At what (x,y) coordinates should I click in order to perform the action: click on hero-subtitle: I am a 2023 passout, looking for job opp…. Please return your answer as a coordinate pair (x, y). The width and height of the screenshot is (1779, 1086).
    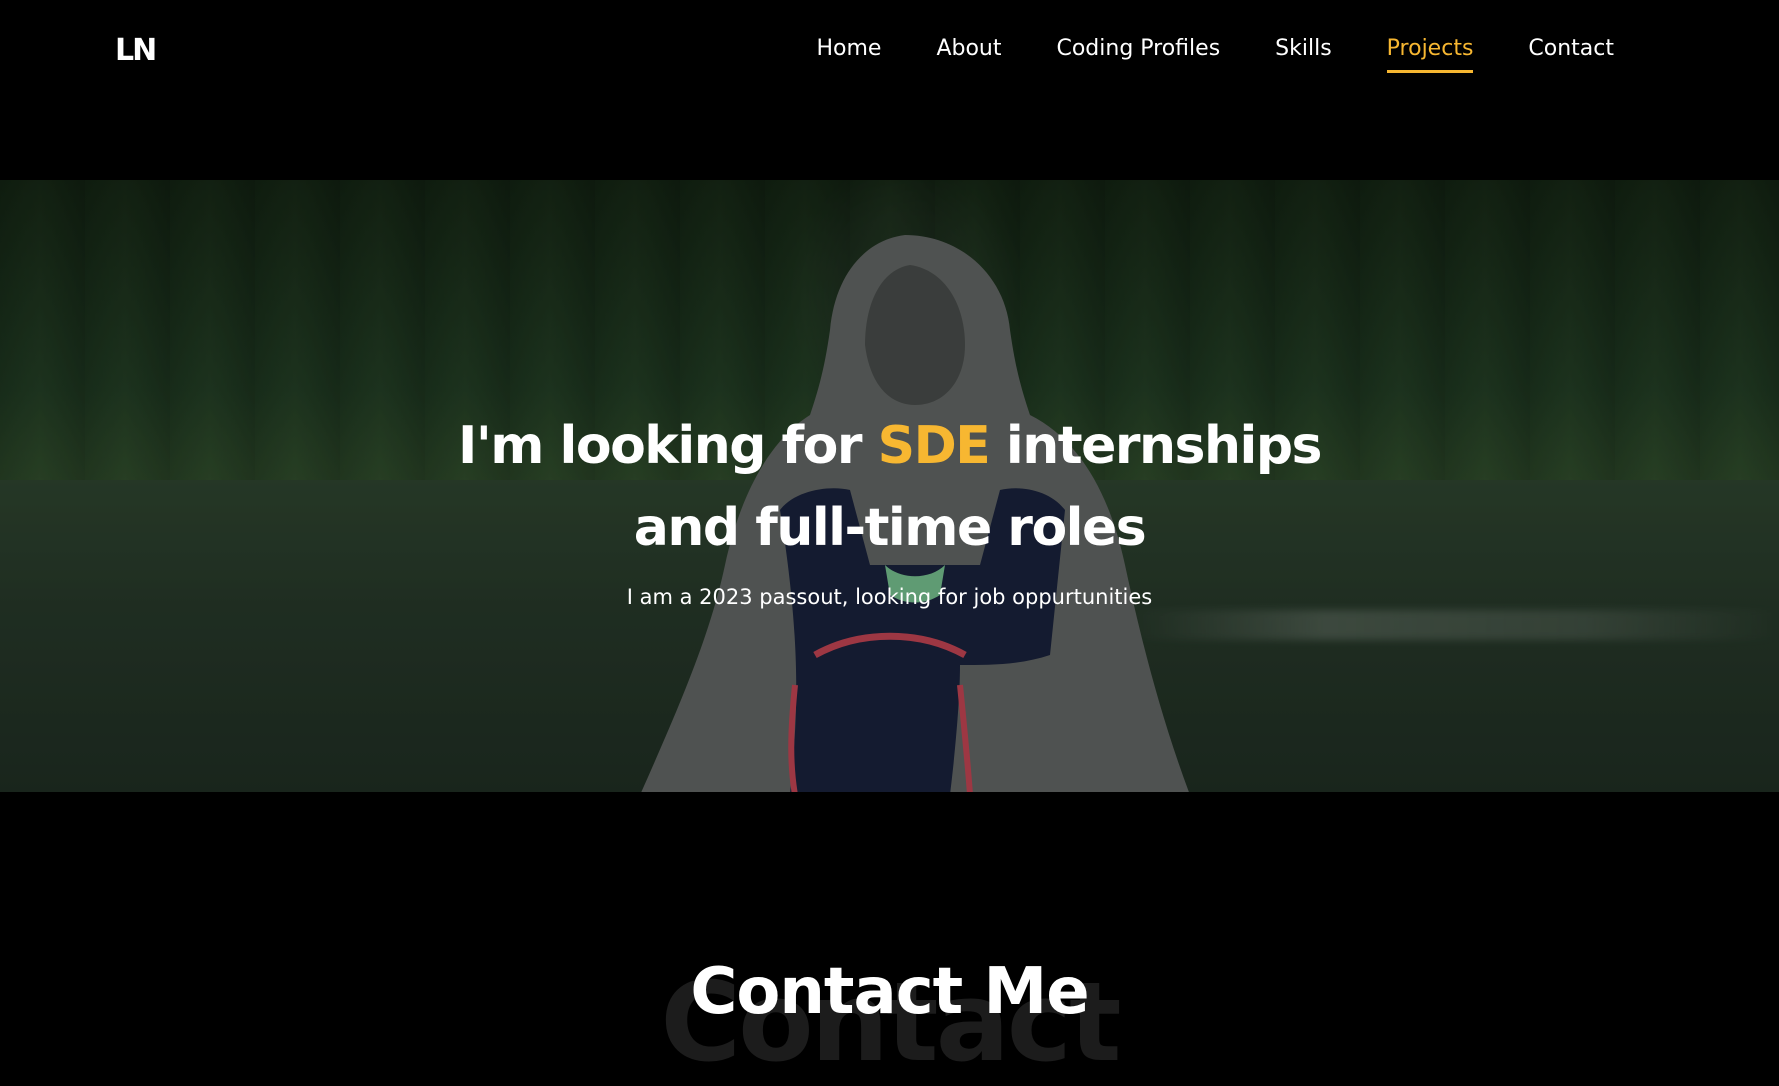
    Looking at the image, I should click on (889, 597).